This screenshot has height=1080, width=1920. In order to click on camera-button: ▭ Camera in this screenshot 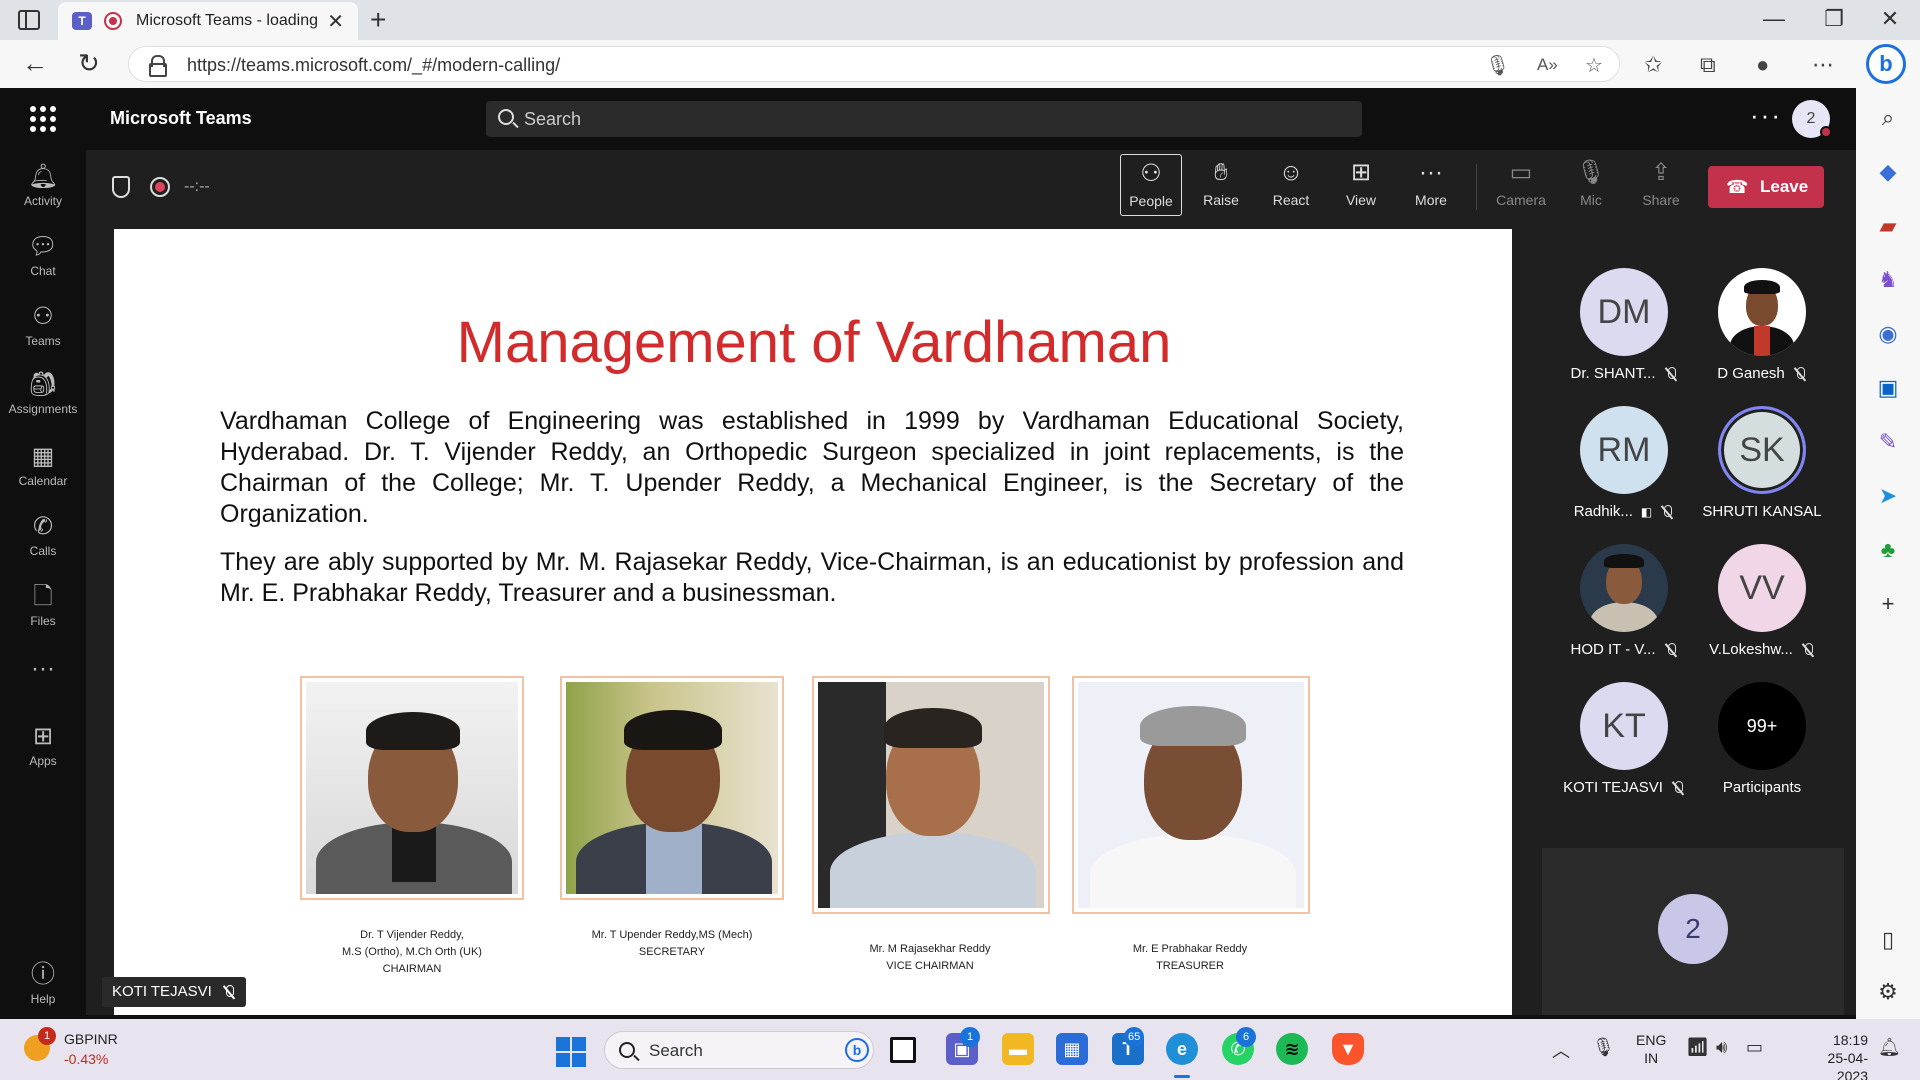, I will do `click(1521, 185)`.